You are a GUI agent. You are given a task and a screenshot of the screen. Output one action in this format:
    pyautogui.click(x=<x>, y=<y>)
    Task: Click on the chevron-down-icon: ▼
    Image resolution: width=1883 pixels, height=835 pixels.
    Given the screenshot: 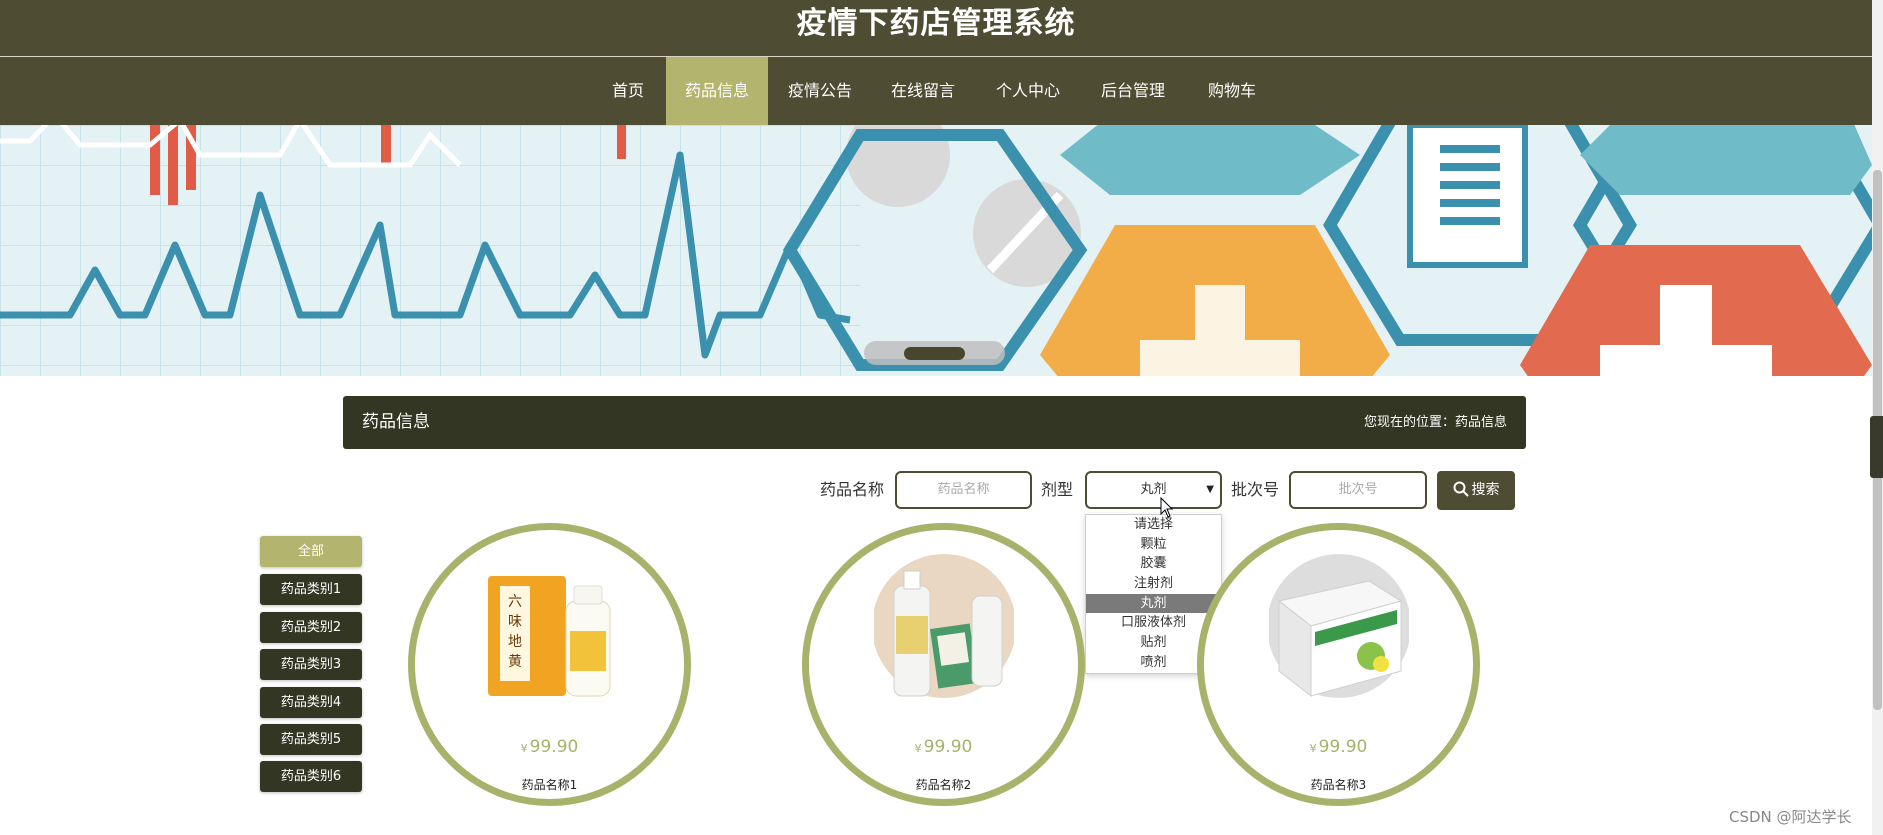 What is the action you would take?
    pyautogui.click(x=1210, y=489)
    